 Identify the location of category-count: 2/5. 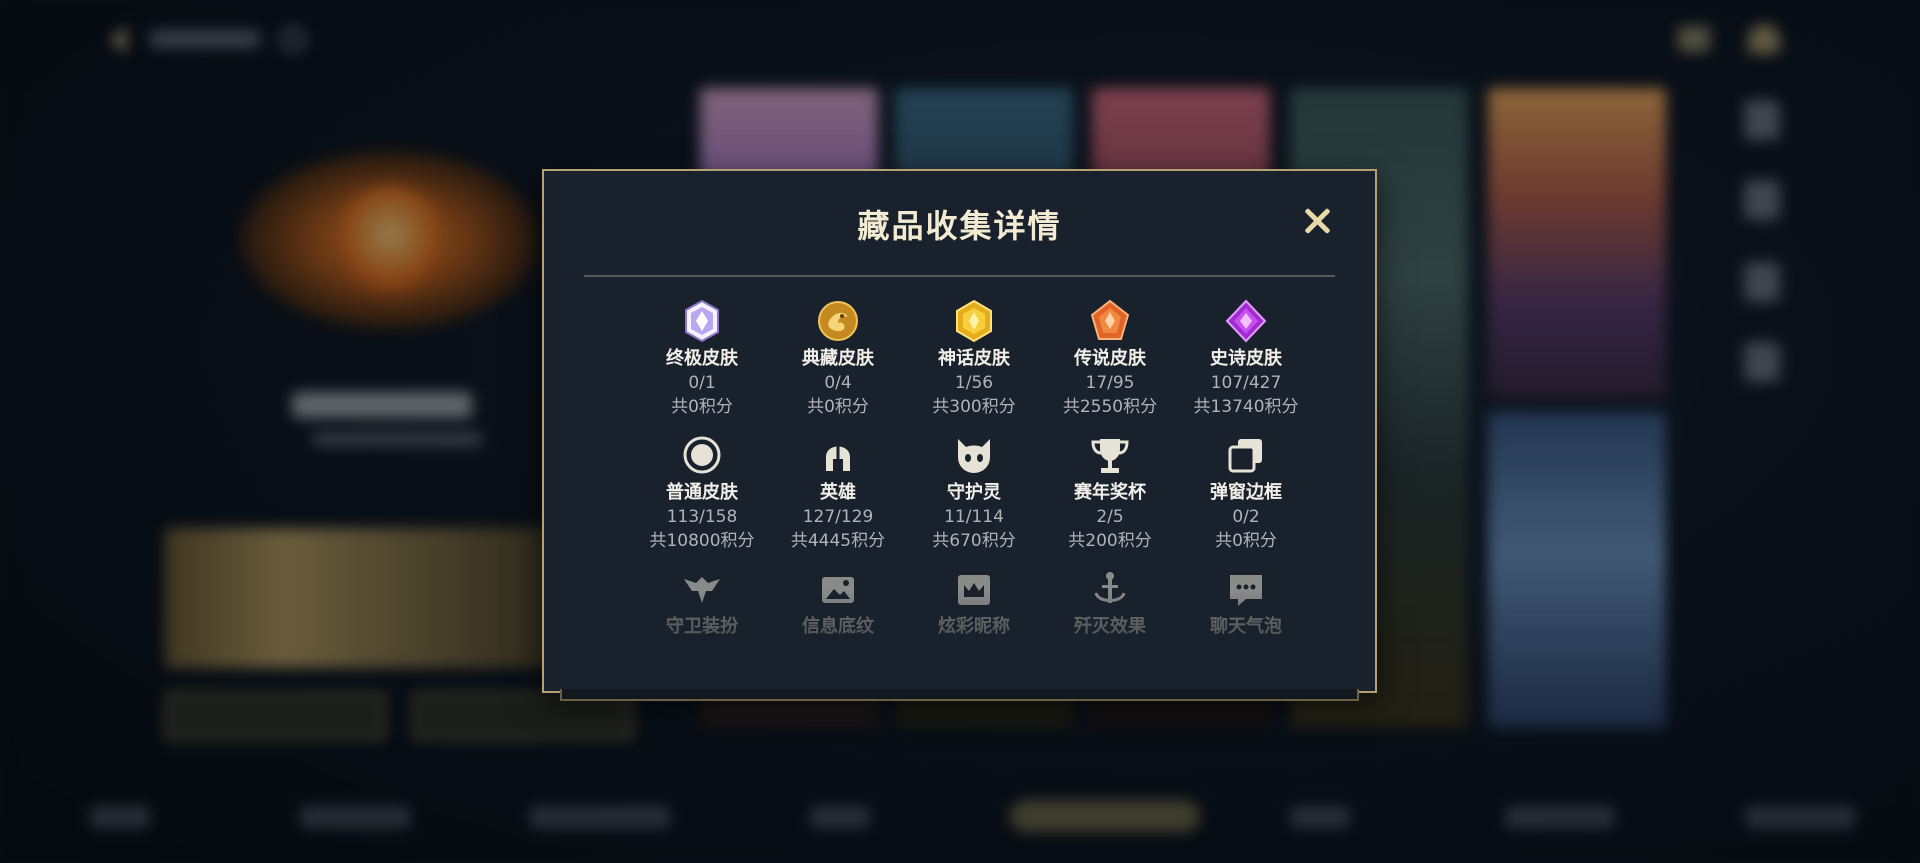
(1110, 517).